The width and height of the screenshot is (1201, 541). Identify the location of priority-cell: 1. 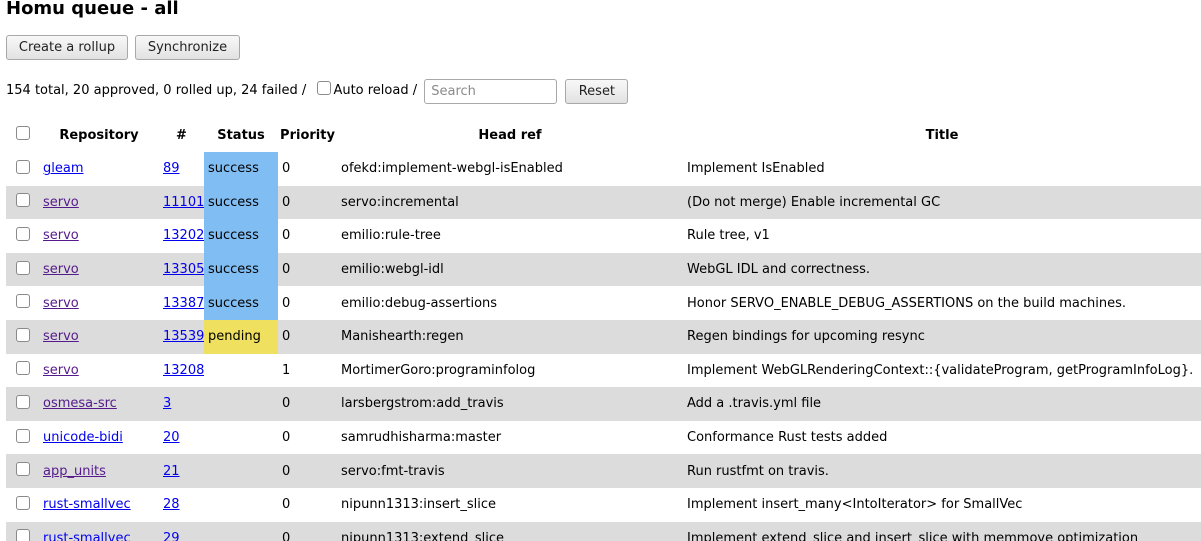
(286, 370).